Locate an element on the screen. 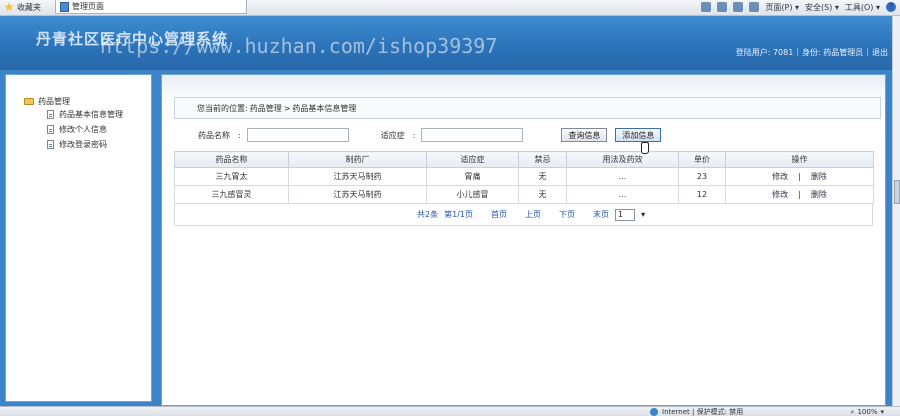  browser-tab: 管理页面 is located at coordinates (151, 7).